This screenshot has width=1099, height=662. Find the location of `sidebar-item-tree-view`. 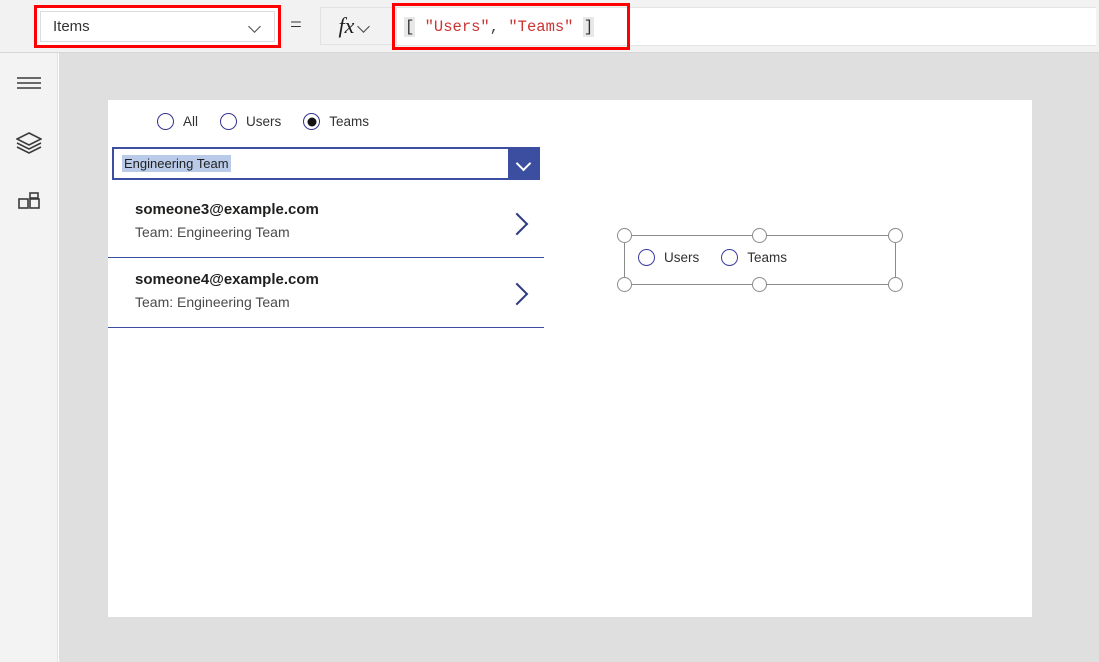

sidebar-item-tree-view is located at coordinates (29, 143).